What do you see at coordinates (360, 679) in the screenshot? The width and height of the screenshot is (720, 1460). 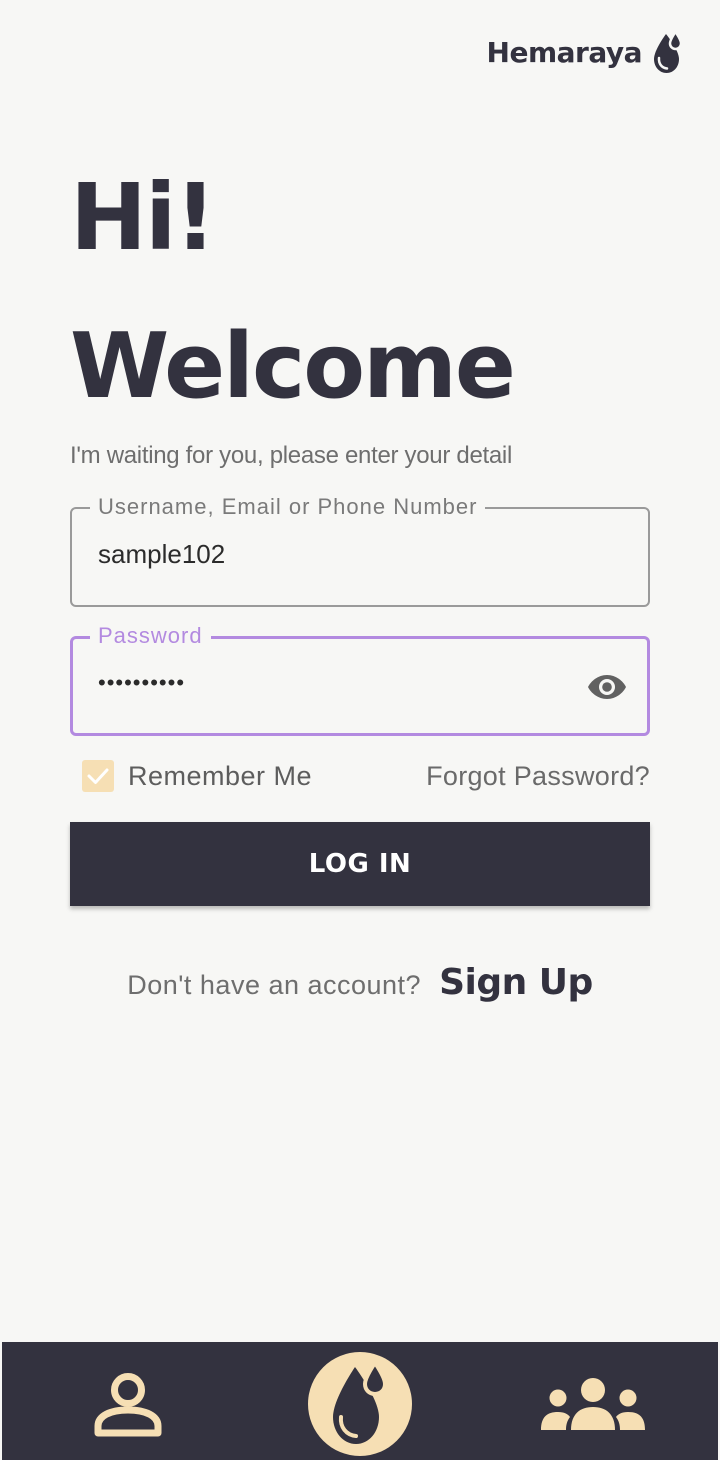 I see `password-field: Password ••••••••••` at bounding box center [360, 679].